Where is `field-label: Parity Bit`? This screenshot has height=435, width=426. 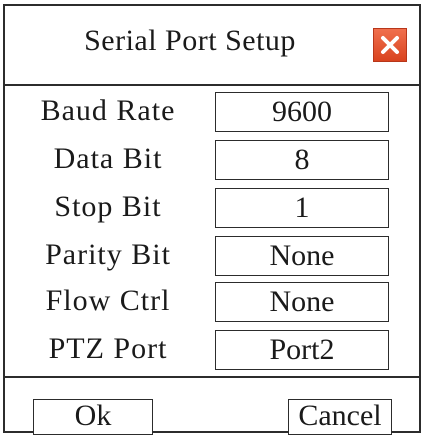 field-label: Parity Bit is located at coordinates (108, 254).